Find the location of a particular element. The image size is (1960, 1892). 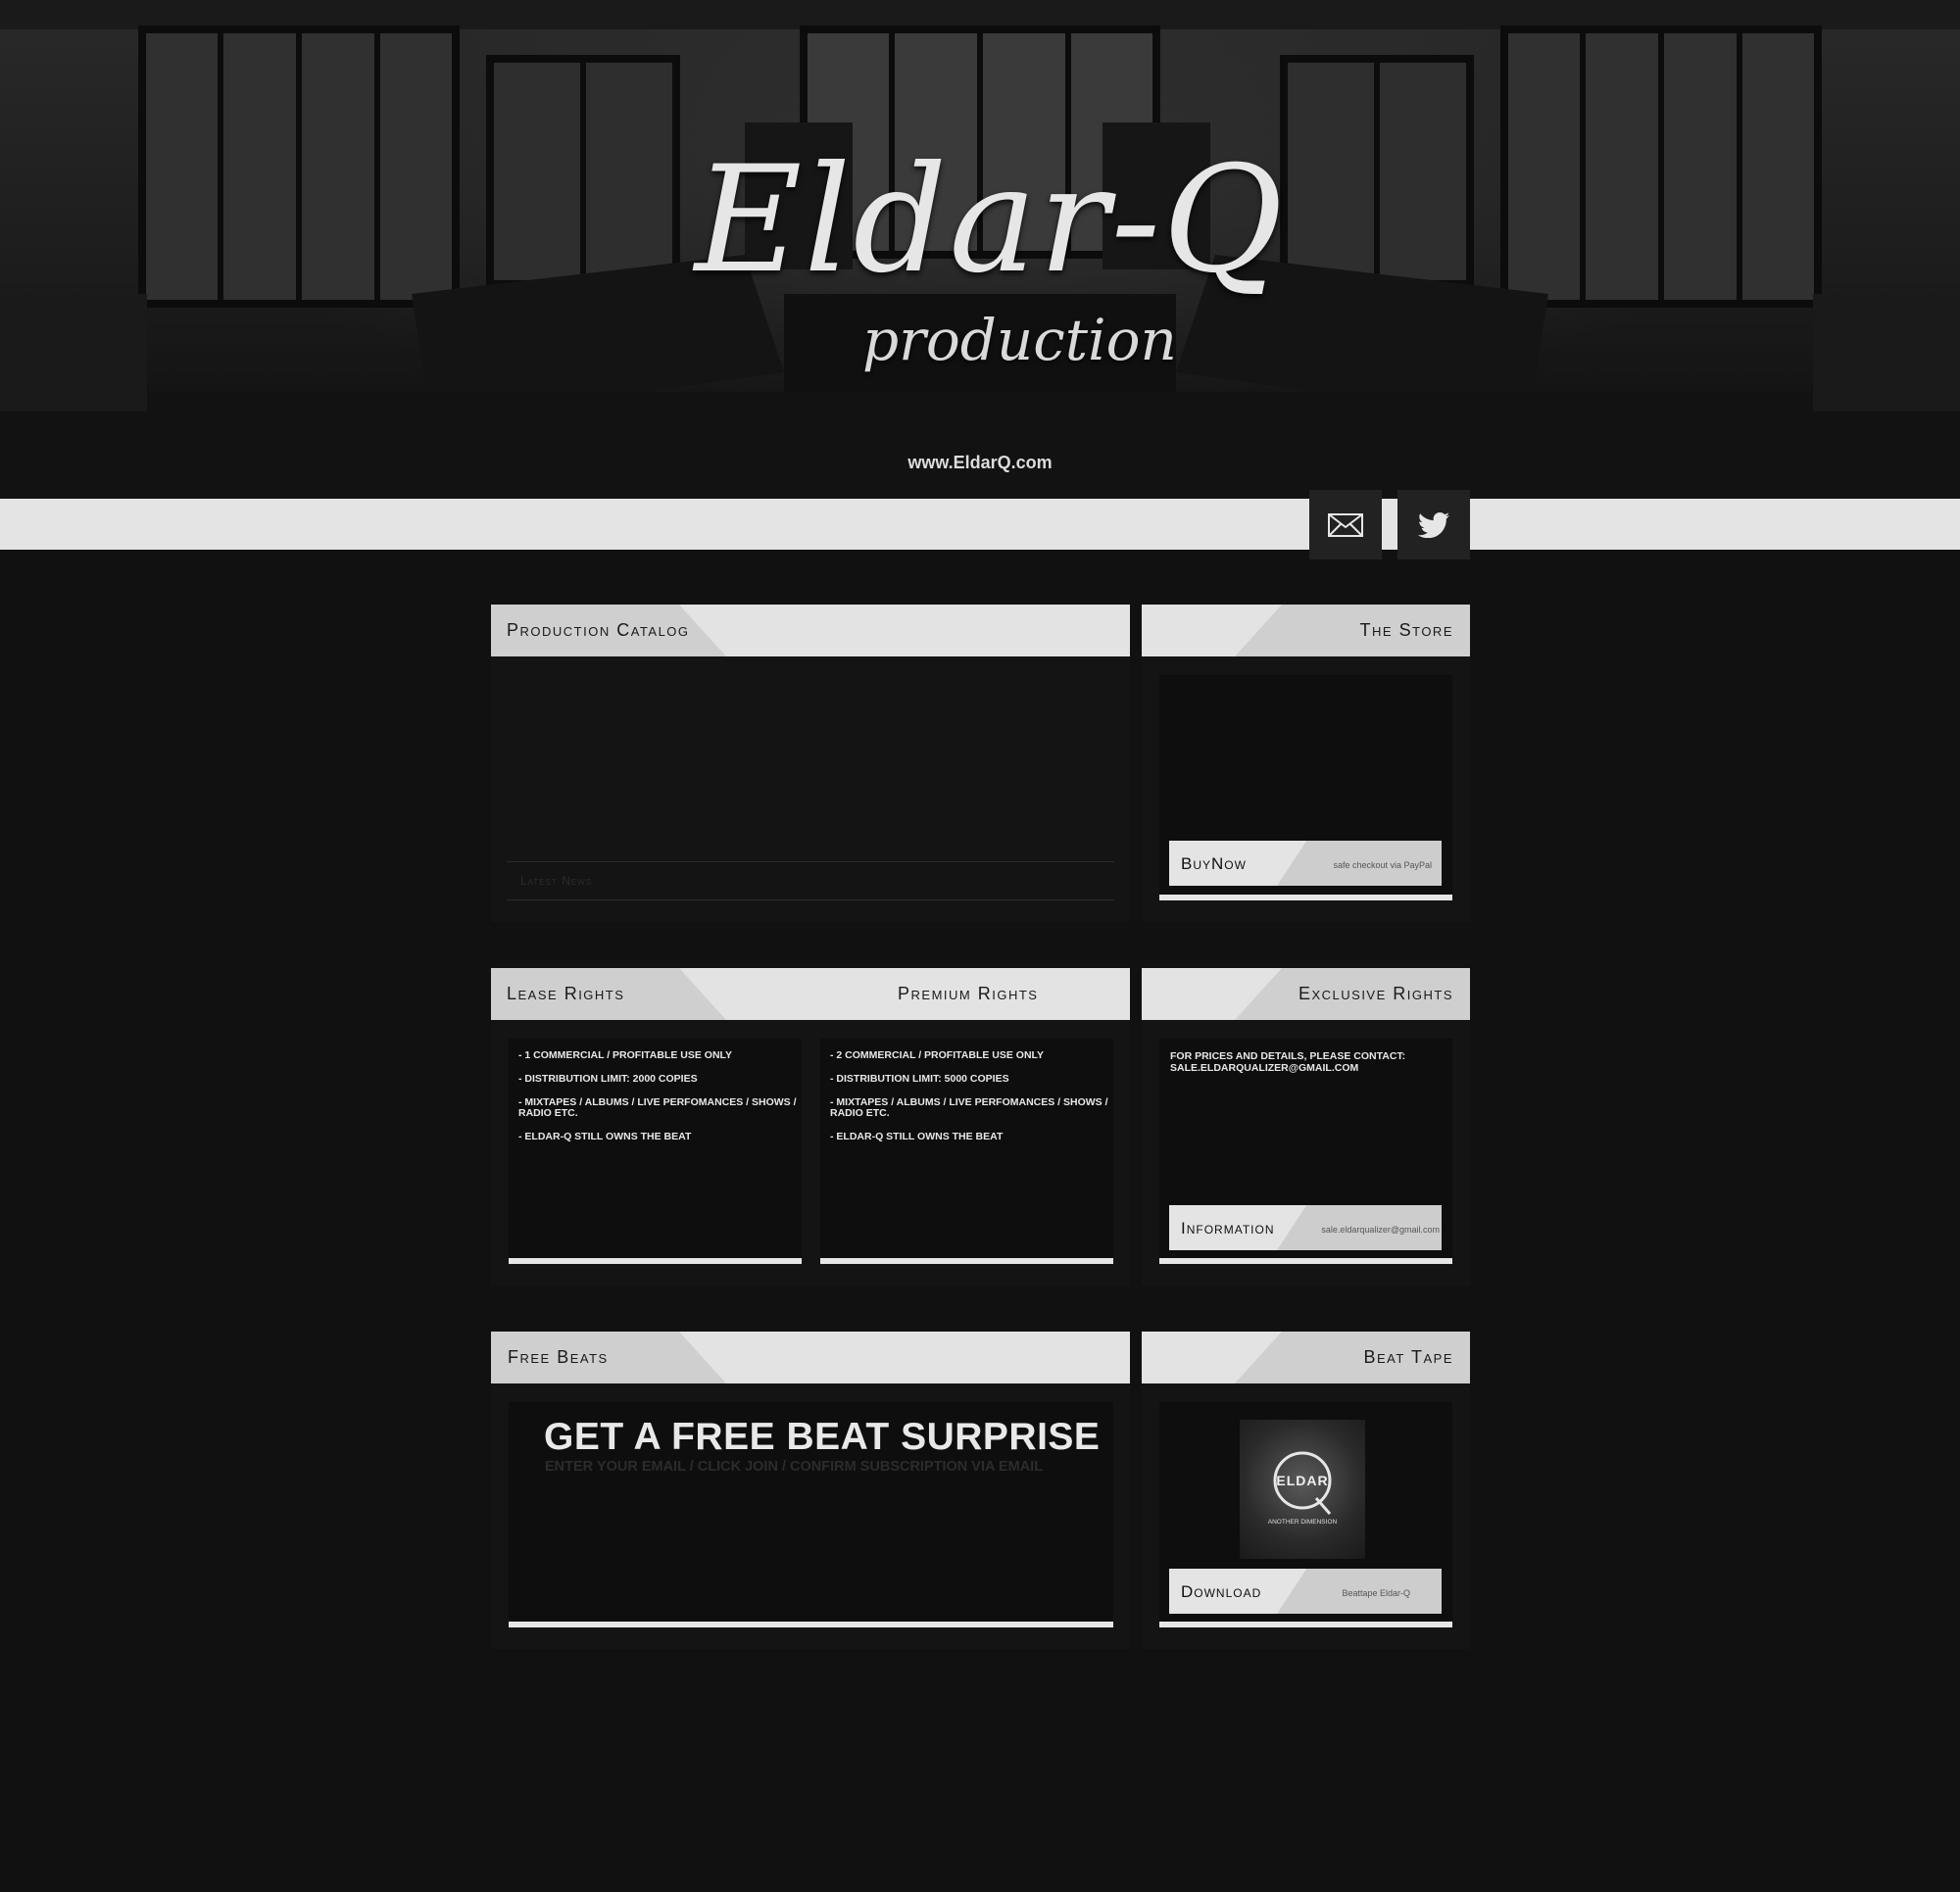

list-item: - DISTRIBUTION LIMIT: 2000 COPIES is located at coordinates (608, 1079).